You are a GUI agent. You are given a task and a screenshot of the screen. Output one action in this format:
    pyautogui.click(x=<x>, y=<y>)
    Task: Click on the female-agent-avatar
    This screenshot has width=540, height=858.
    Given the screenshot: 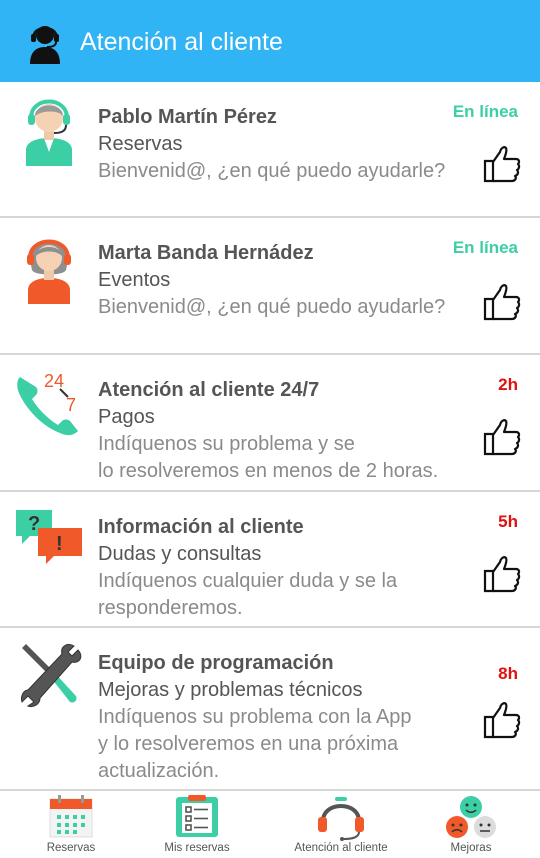 What is the action you would take?
    pyautogui.click(x=49, y=271)
    